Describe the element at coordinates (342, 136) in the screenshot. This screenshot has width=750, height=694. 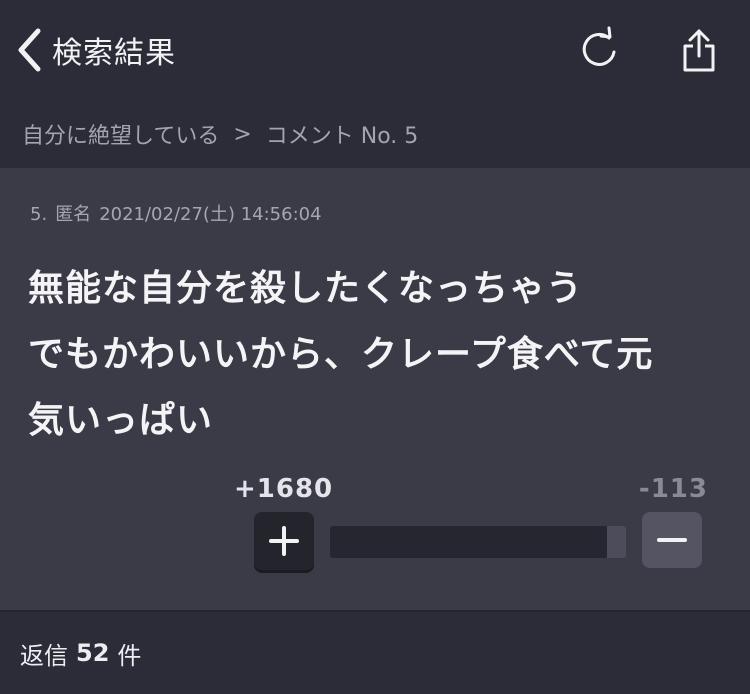
I see `breadcrumb-current: コメント No. 5` at that location.